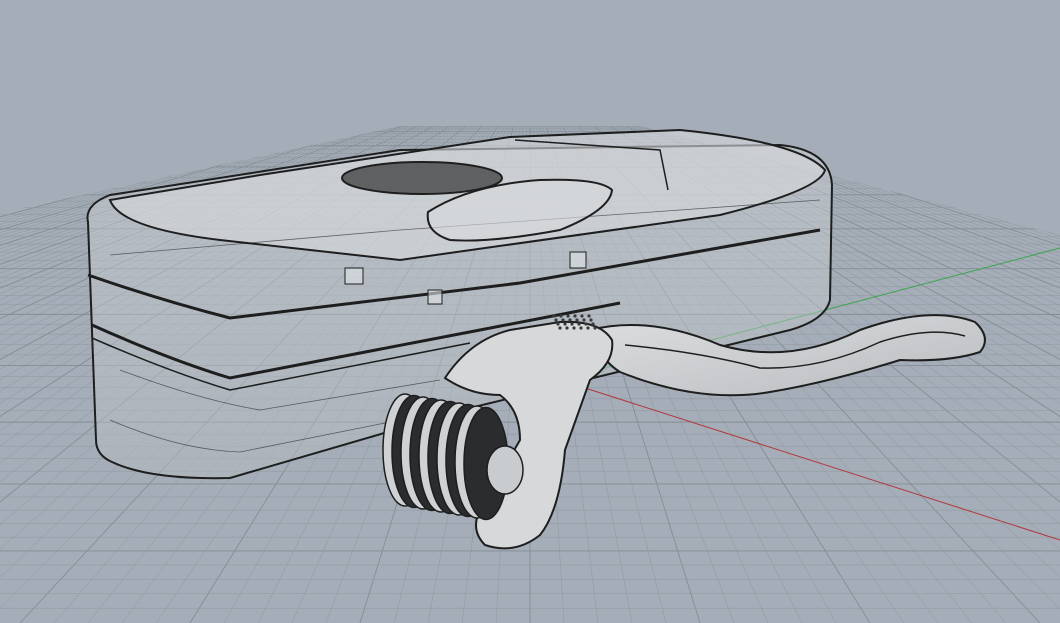 This screenshot has height=623, width=1060. I want to click on case-clip-left, so click(354, 276).